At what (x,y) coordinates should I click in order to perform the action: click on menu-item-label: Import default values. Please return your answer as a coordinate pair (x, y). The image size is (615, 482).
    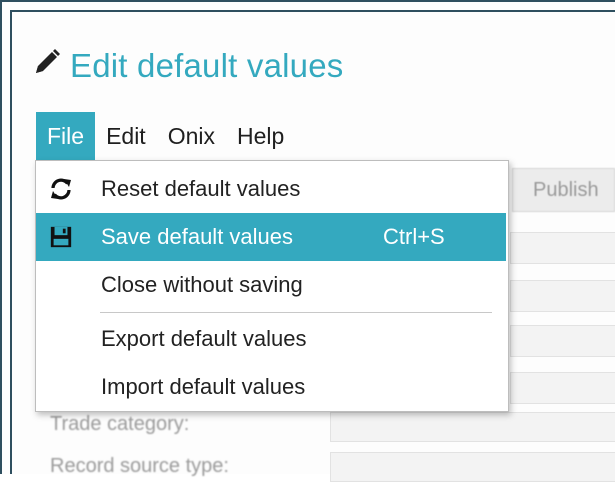
    Looking at the image, I should click on (203, 386).